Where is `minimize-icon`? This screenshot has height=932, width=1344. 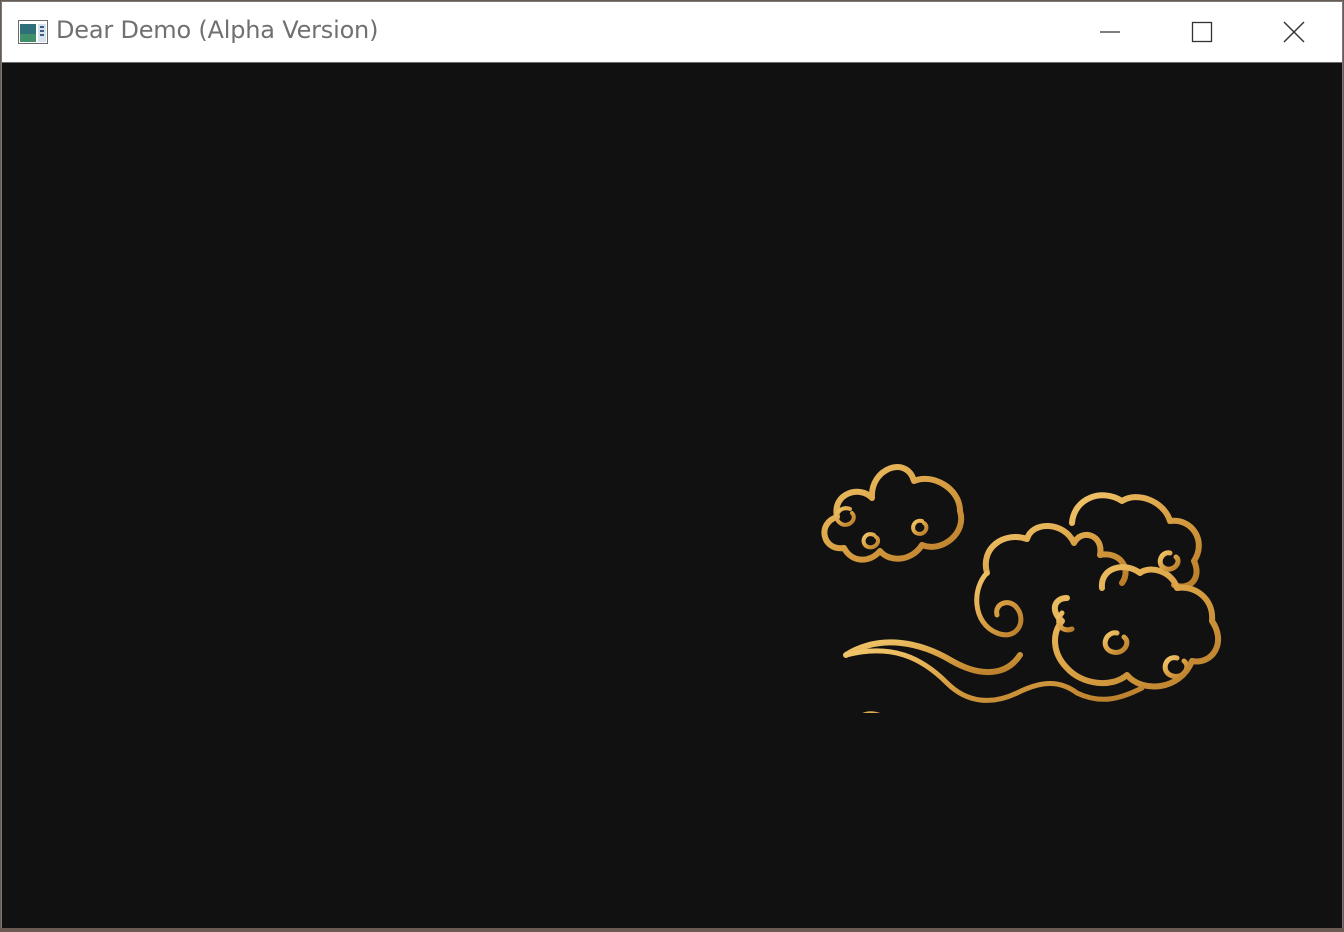 minimize-icon is located at coordinates (1110, 32).